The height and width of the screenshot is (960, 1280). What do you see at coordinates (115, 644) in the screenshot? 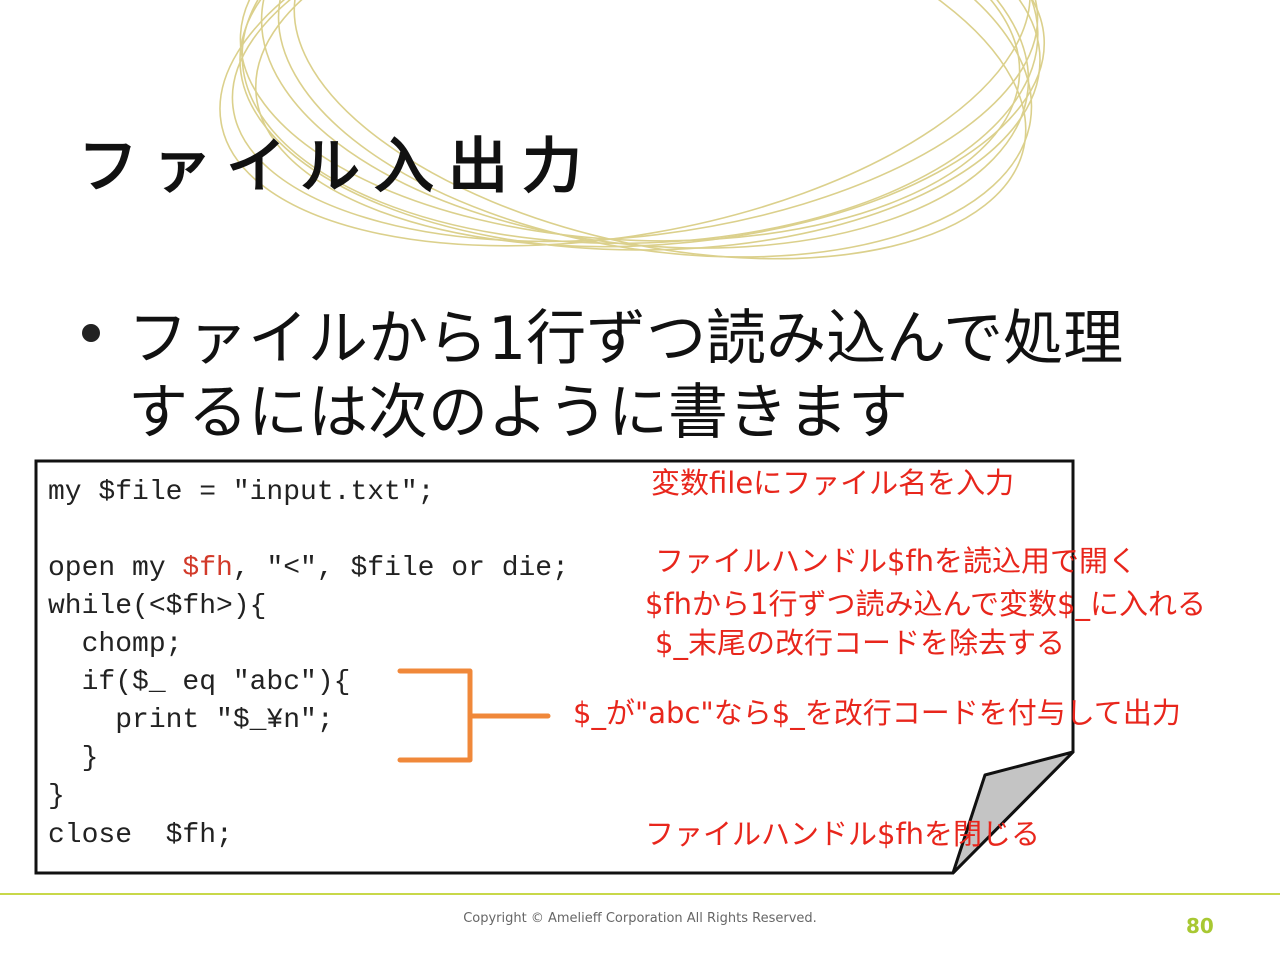
I see `code-line-4: chomp;` at bounding box center [115, 644].